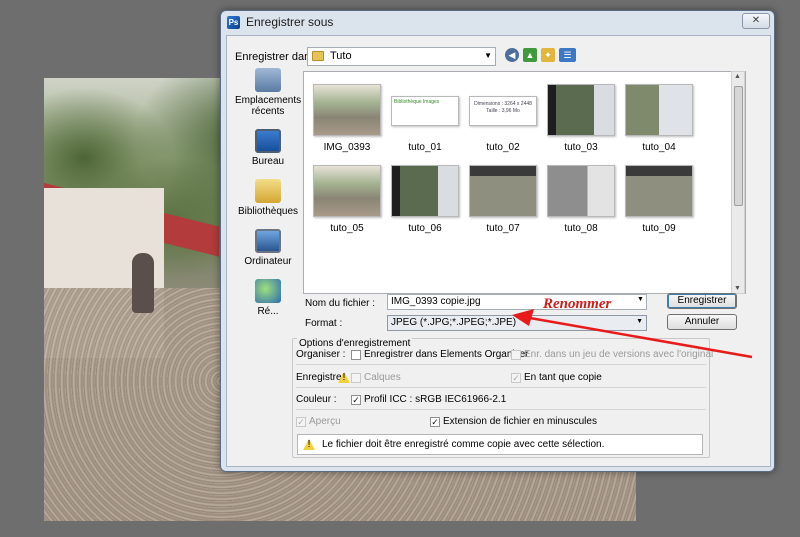 This screenshot has width=800, height=537. What do you see at coordinates (702, 322) in the screenshot?
I see `cancel-button: Annuler` at bounding box center [702, 322].